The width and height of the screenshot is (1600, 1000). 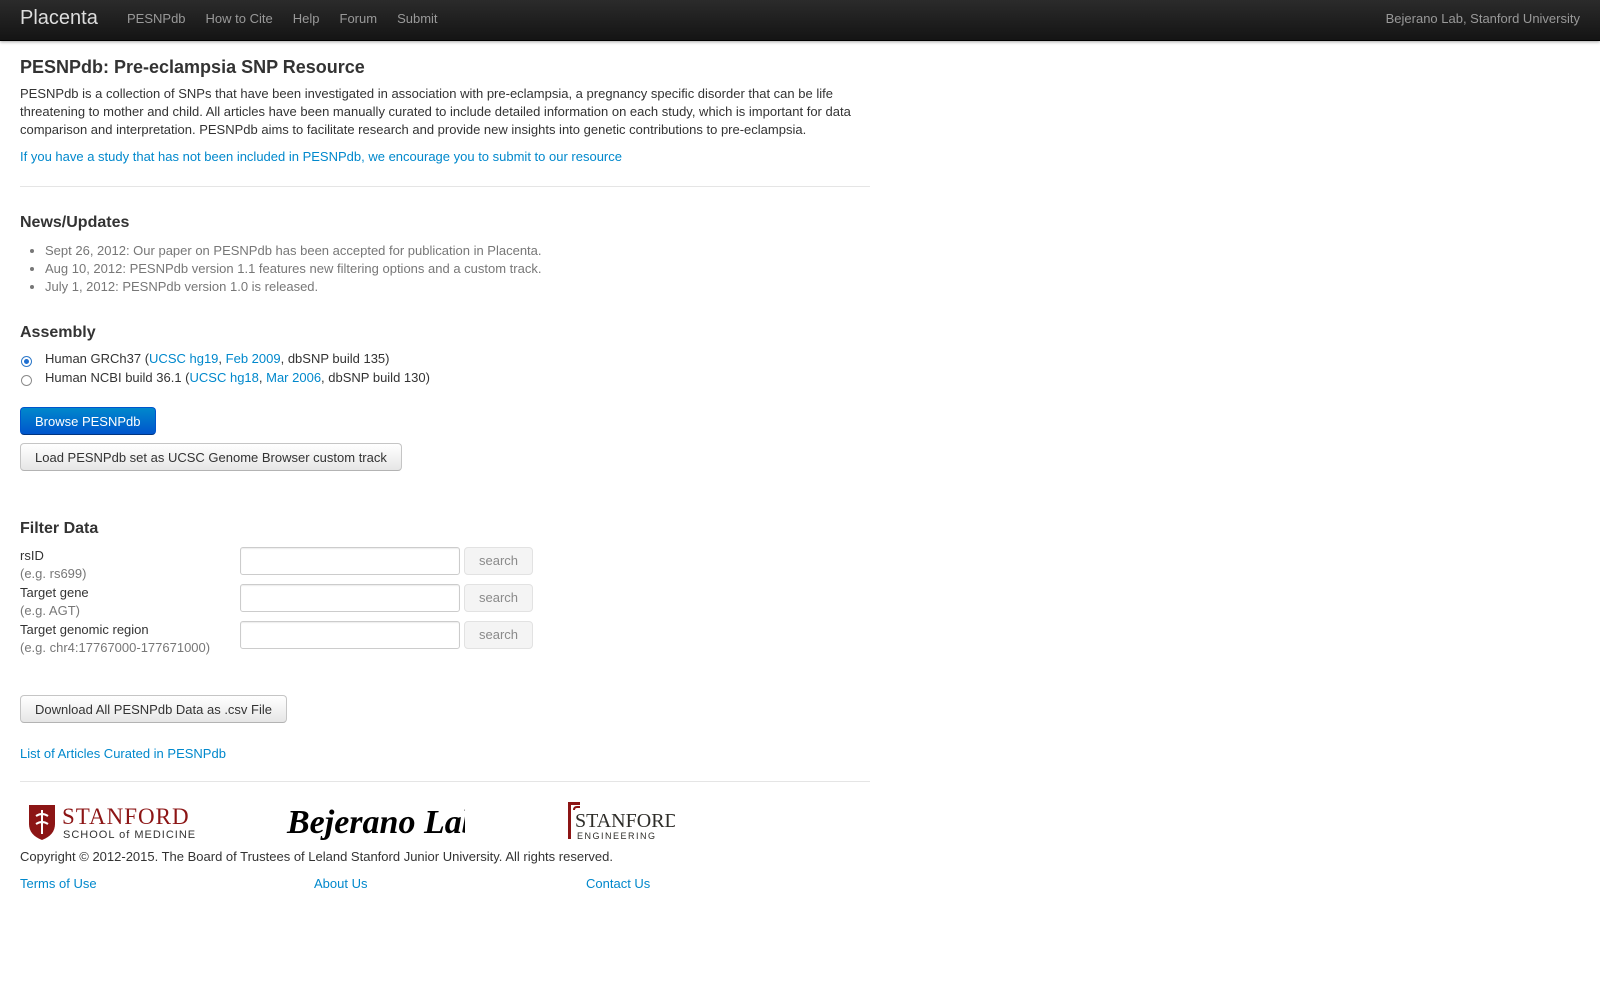 I want to click on rsid-input, so click(x=350, y=561).